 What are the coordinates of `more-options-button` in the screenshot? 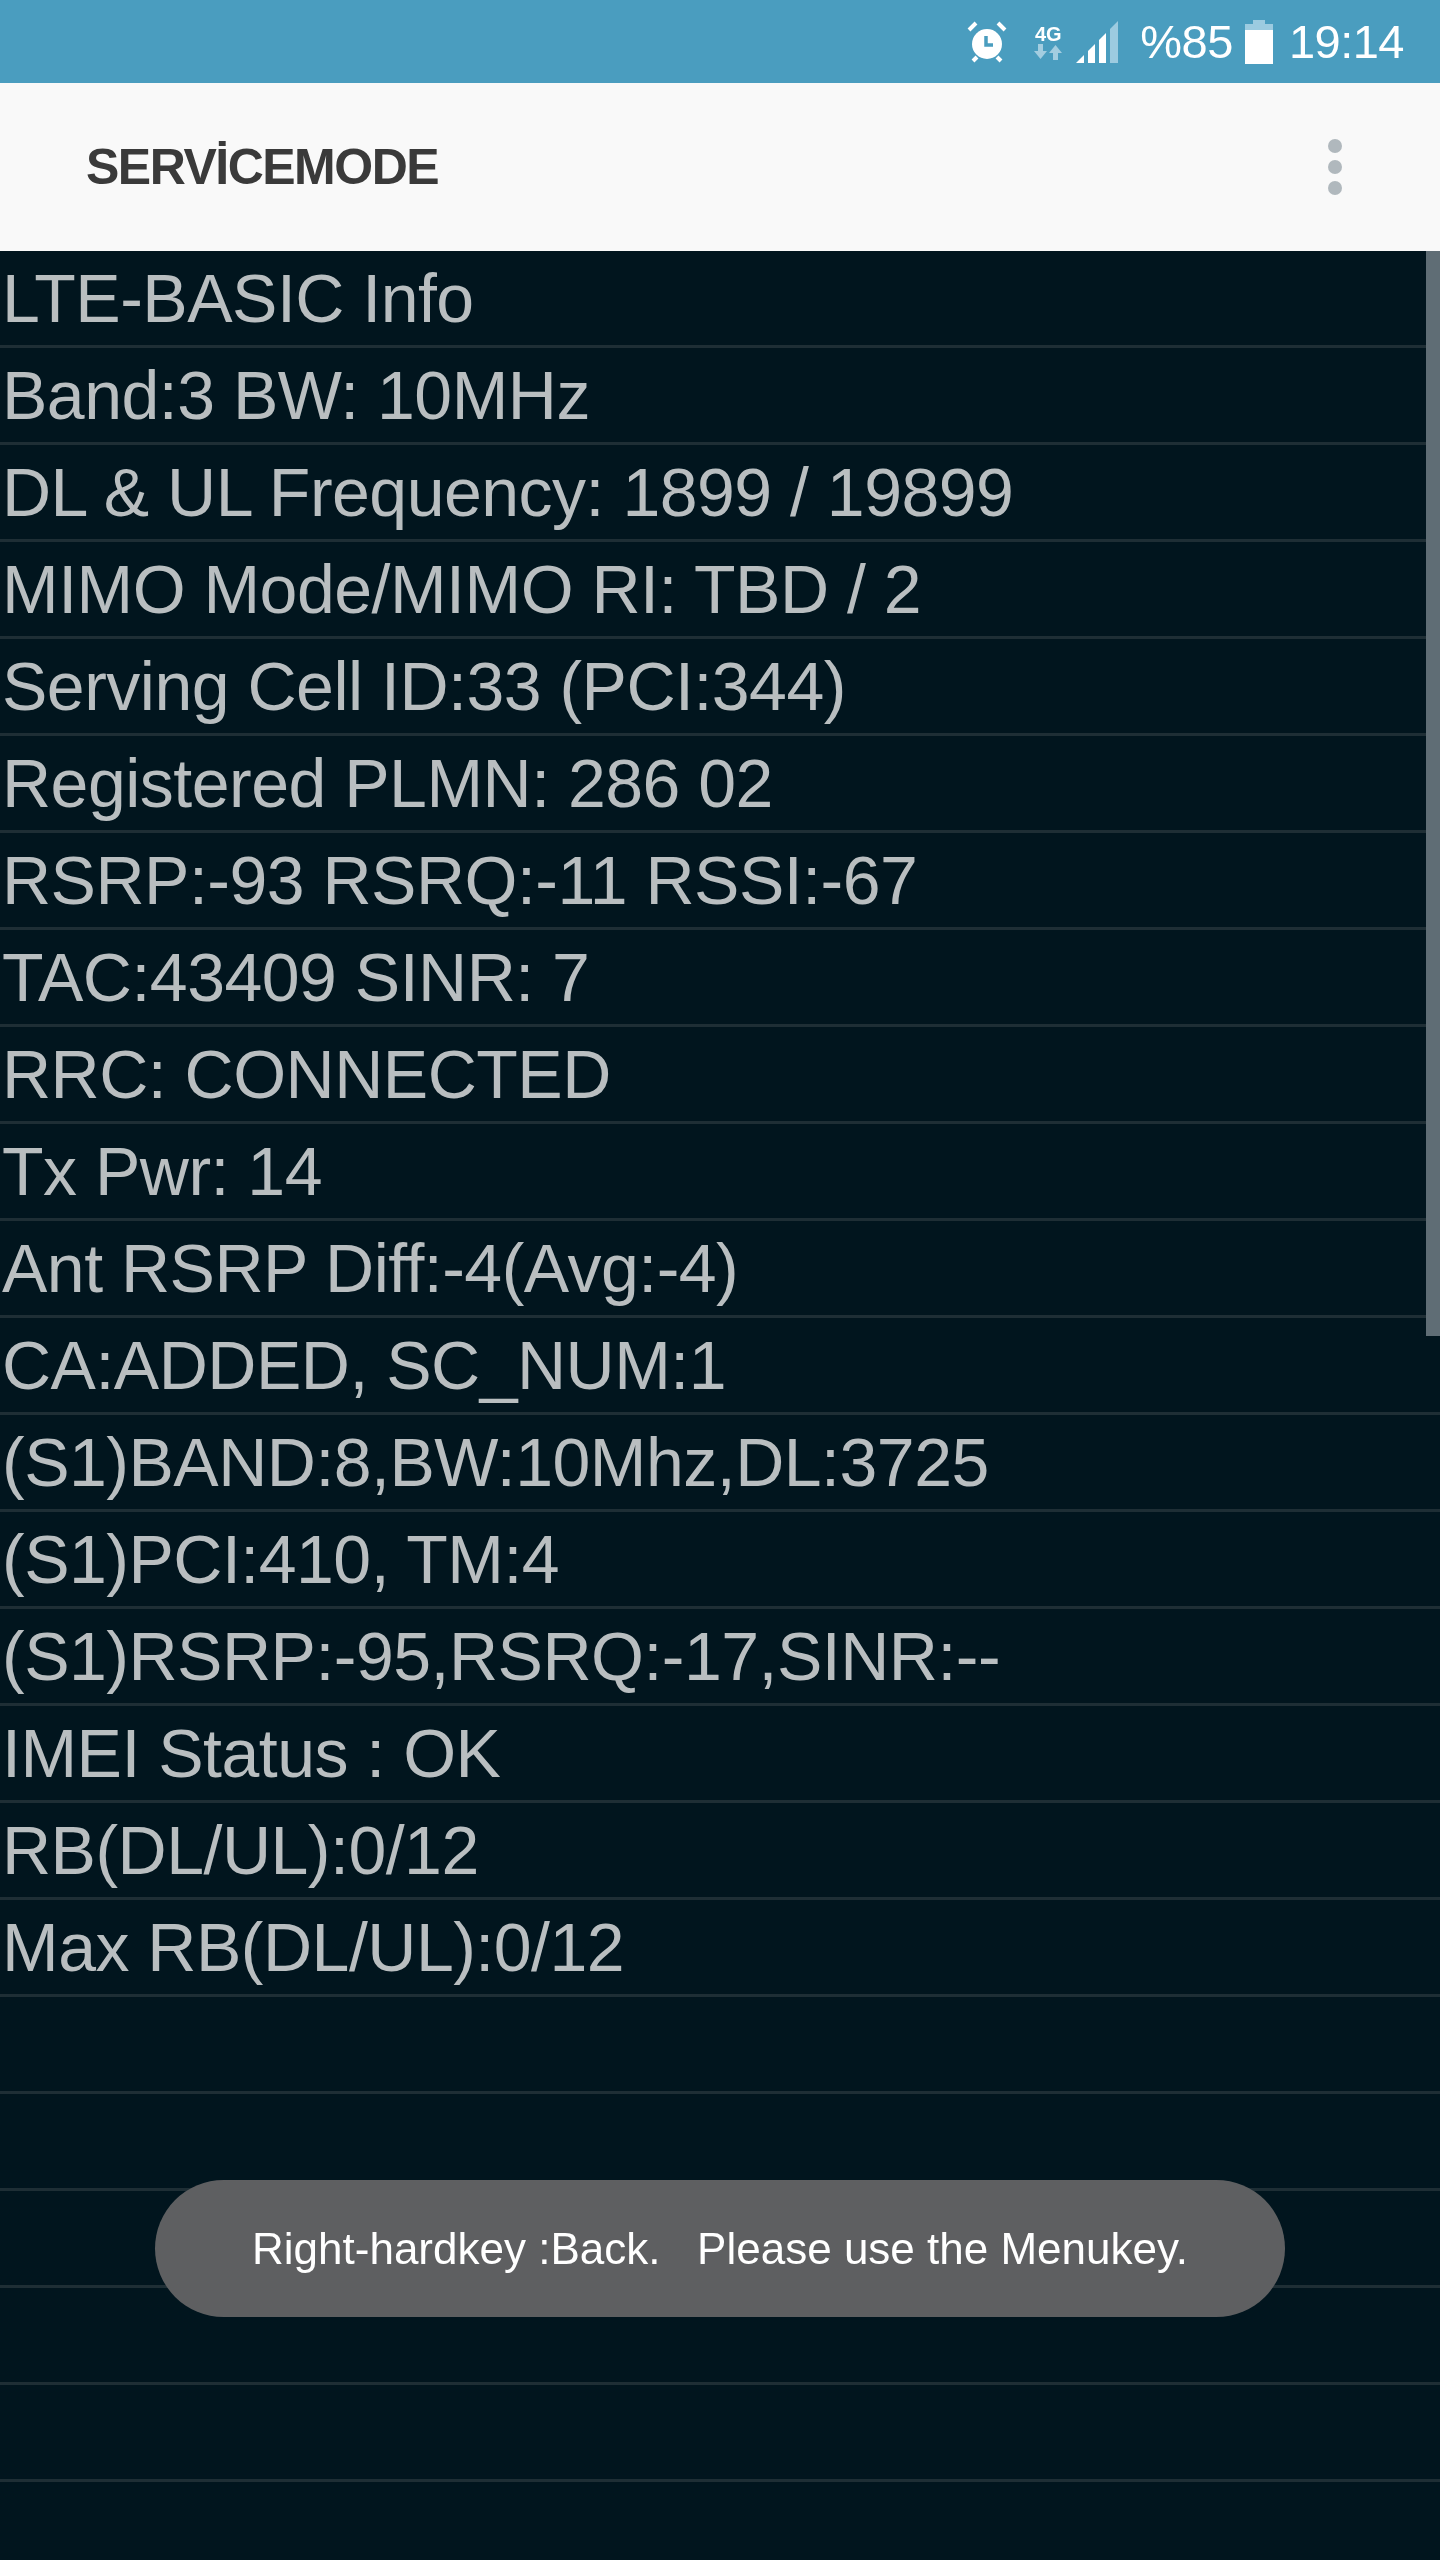 It's located at (1335, 167).